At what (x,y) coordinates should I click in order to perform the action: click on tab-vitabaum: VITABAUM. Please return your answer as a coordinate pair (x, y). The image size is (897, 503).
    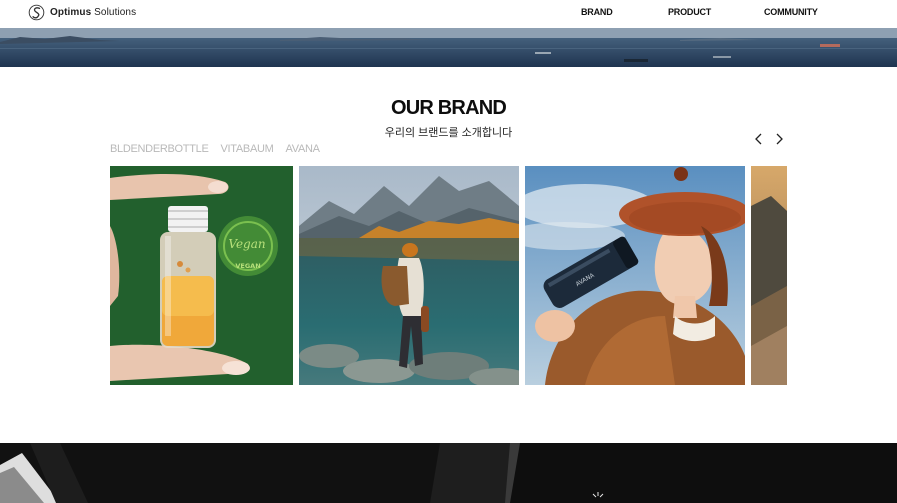
    Looking at the image, I should click on (247, 149).